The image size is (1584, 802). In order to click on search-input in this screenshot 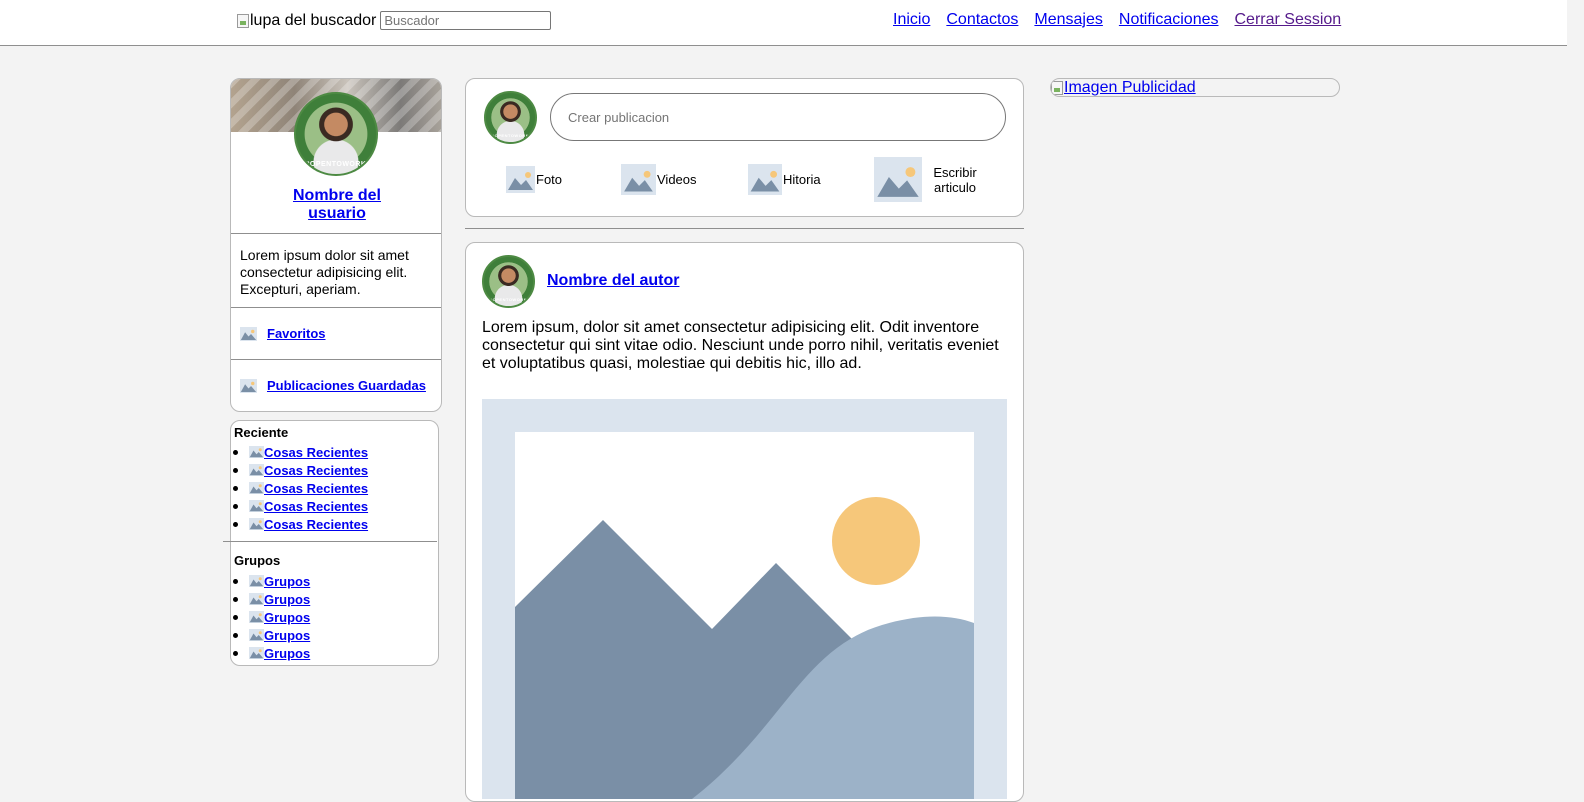, I will do `click(466, 20)`.